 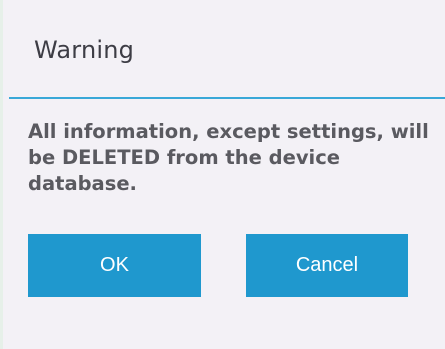 I want to click on cancel-button: Cancel, so click(x=327, y=265).